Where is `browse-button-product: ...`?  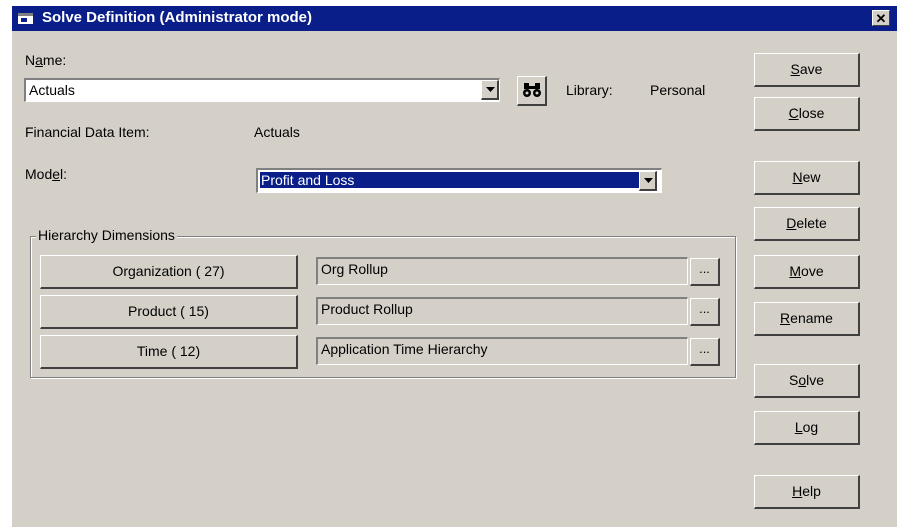
browse-button-product: ... is located at coordinates (705, 312).